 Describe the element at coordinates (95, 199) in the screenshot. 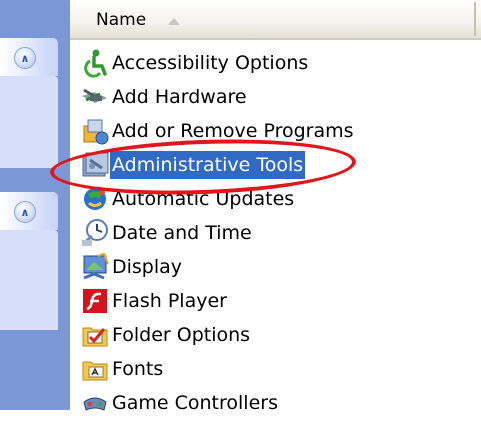

I see `automatic-updates-icon` at that location.